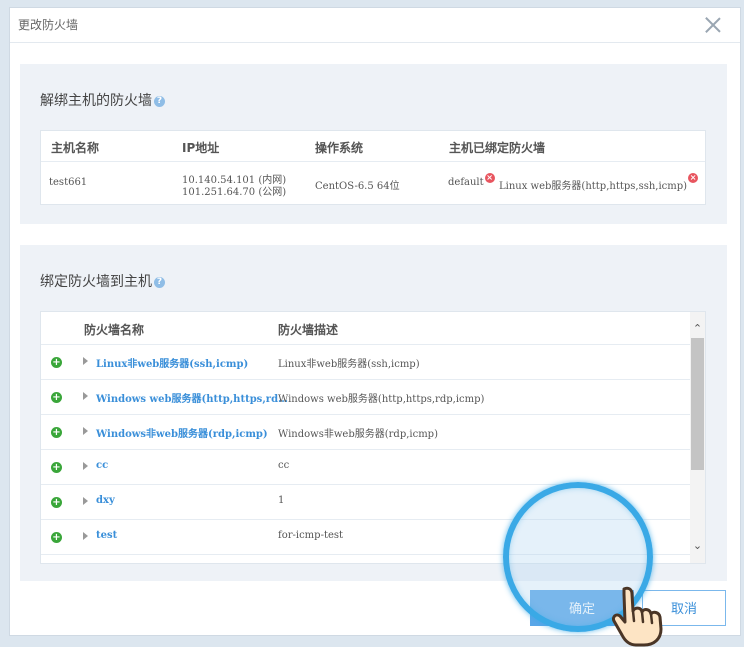 This screenshot has height=647, width=744. Describe the element at coordinates (713, 25) in the screenshot. I see `close-icon` at that location.